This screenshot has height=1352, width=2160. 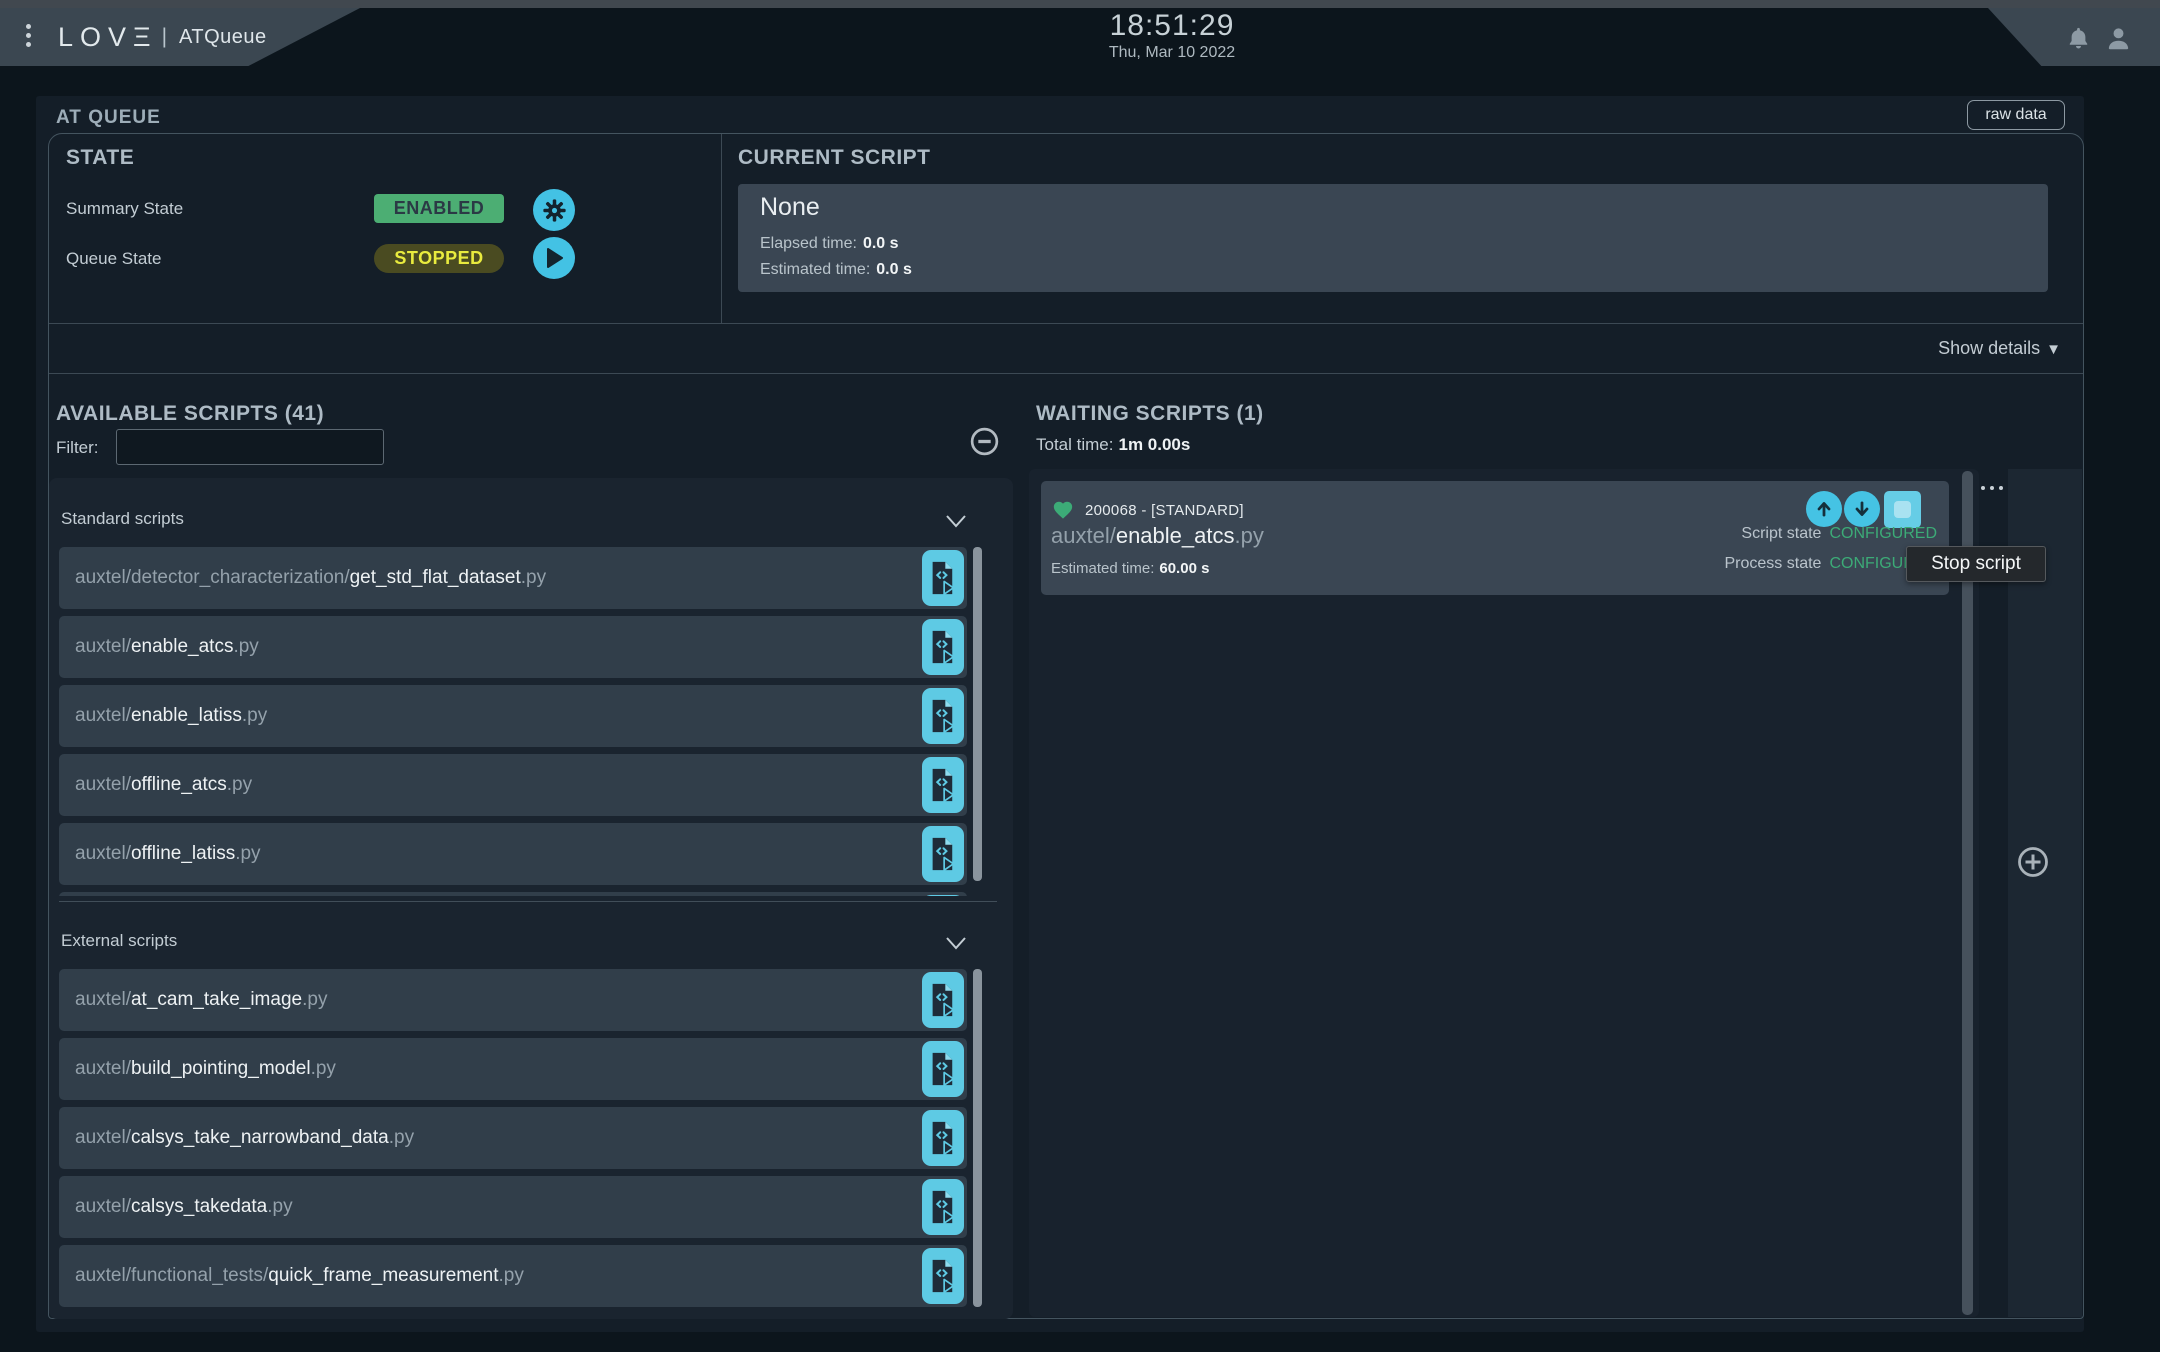 I want to click on brand: LOVΞ | ATQueue, so click(x=162, y=37).